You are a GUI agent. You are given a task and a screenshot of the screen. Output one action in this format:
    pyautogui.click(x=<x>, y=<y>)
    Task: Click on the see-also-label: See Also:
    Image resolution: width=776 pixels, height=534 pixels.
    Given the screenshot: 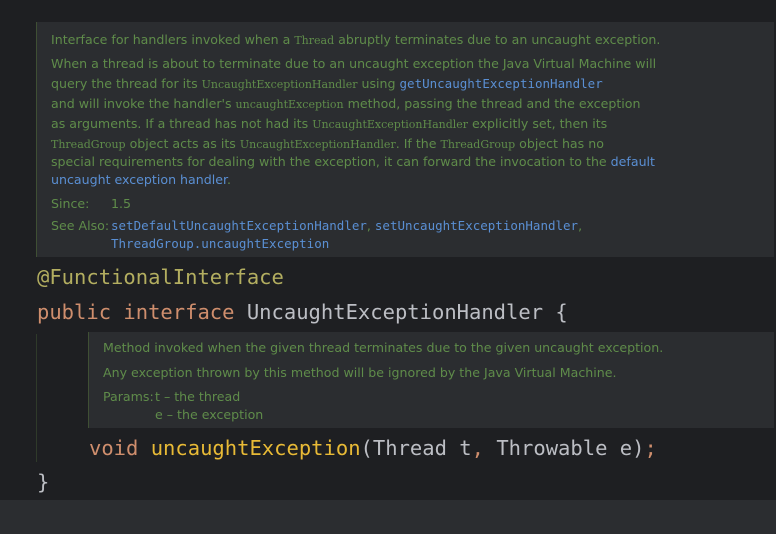 What is the action you would take?
    pyautogui.click(x=80, y=225)
    